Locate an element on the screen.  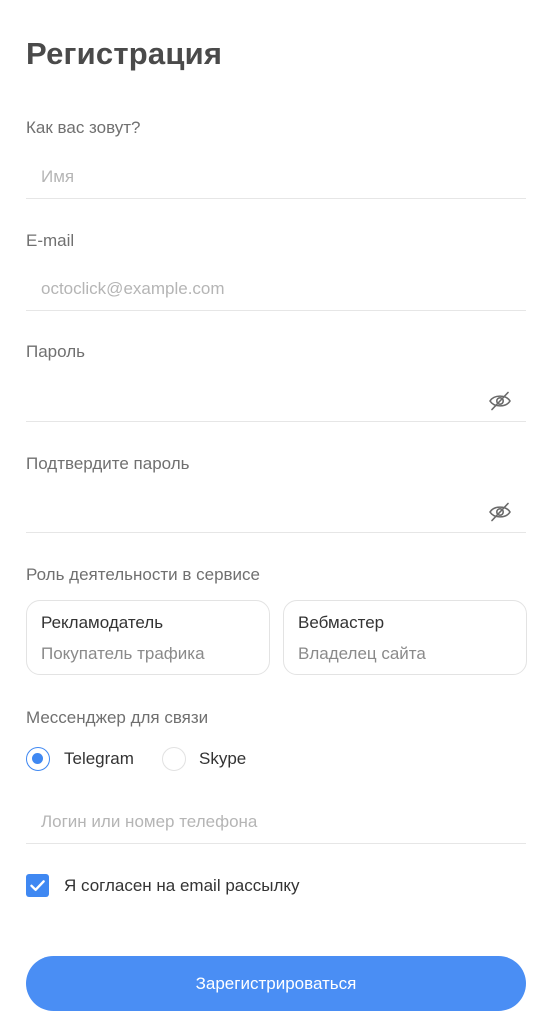
radio-telegram-label: Telegram is located at coordinates (99, 759).